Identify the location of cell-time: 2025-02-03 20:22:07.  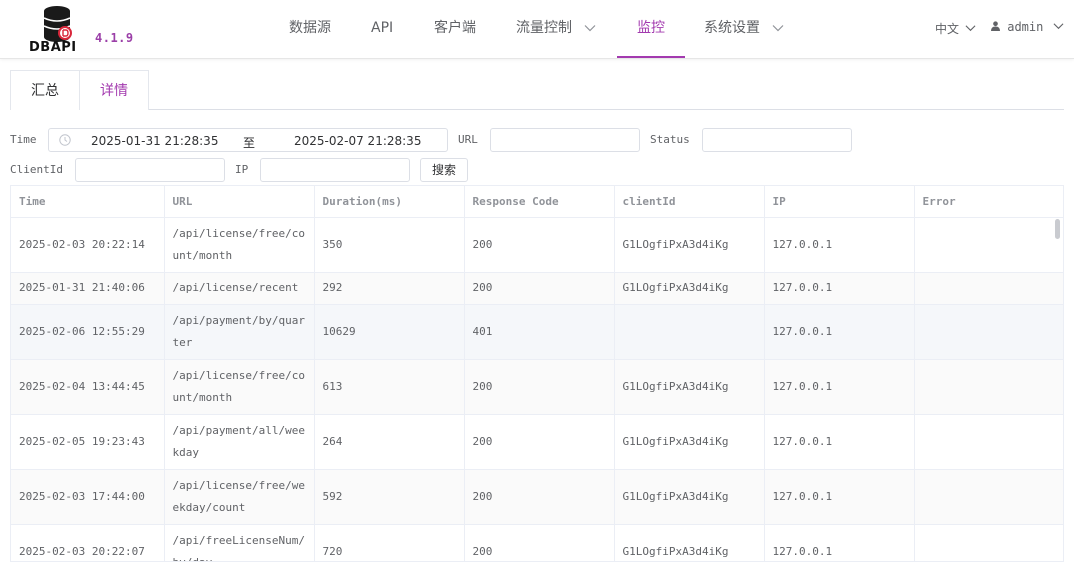
(88, 542).